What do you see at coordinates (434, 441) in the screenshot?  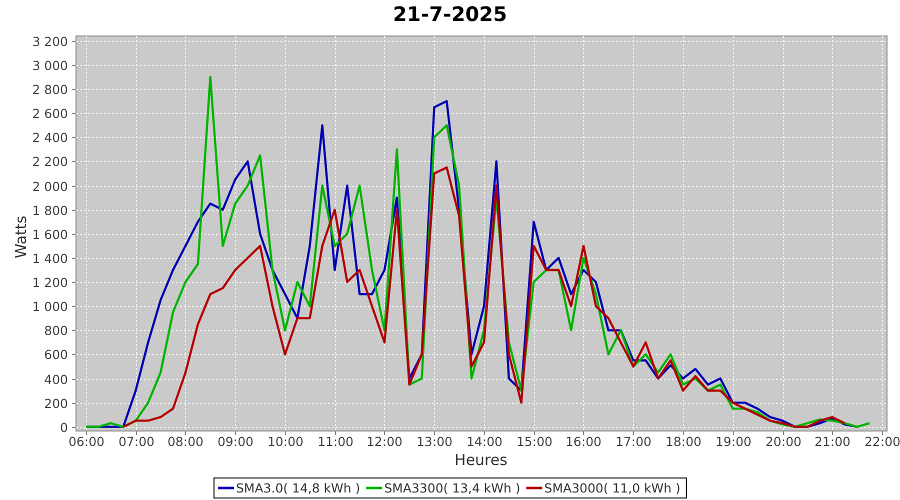 I see `tick-label: 13:00` at bounding box center [434, 441].